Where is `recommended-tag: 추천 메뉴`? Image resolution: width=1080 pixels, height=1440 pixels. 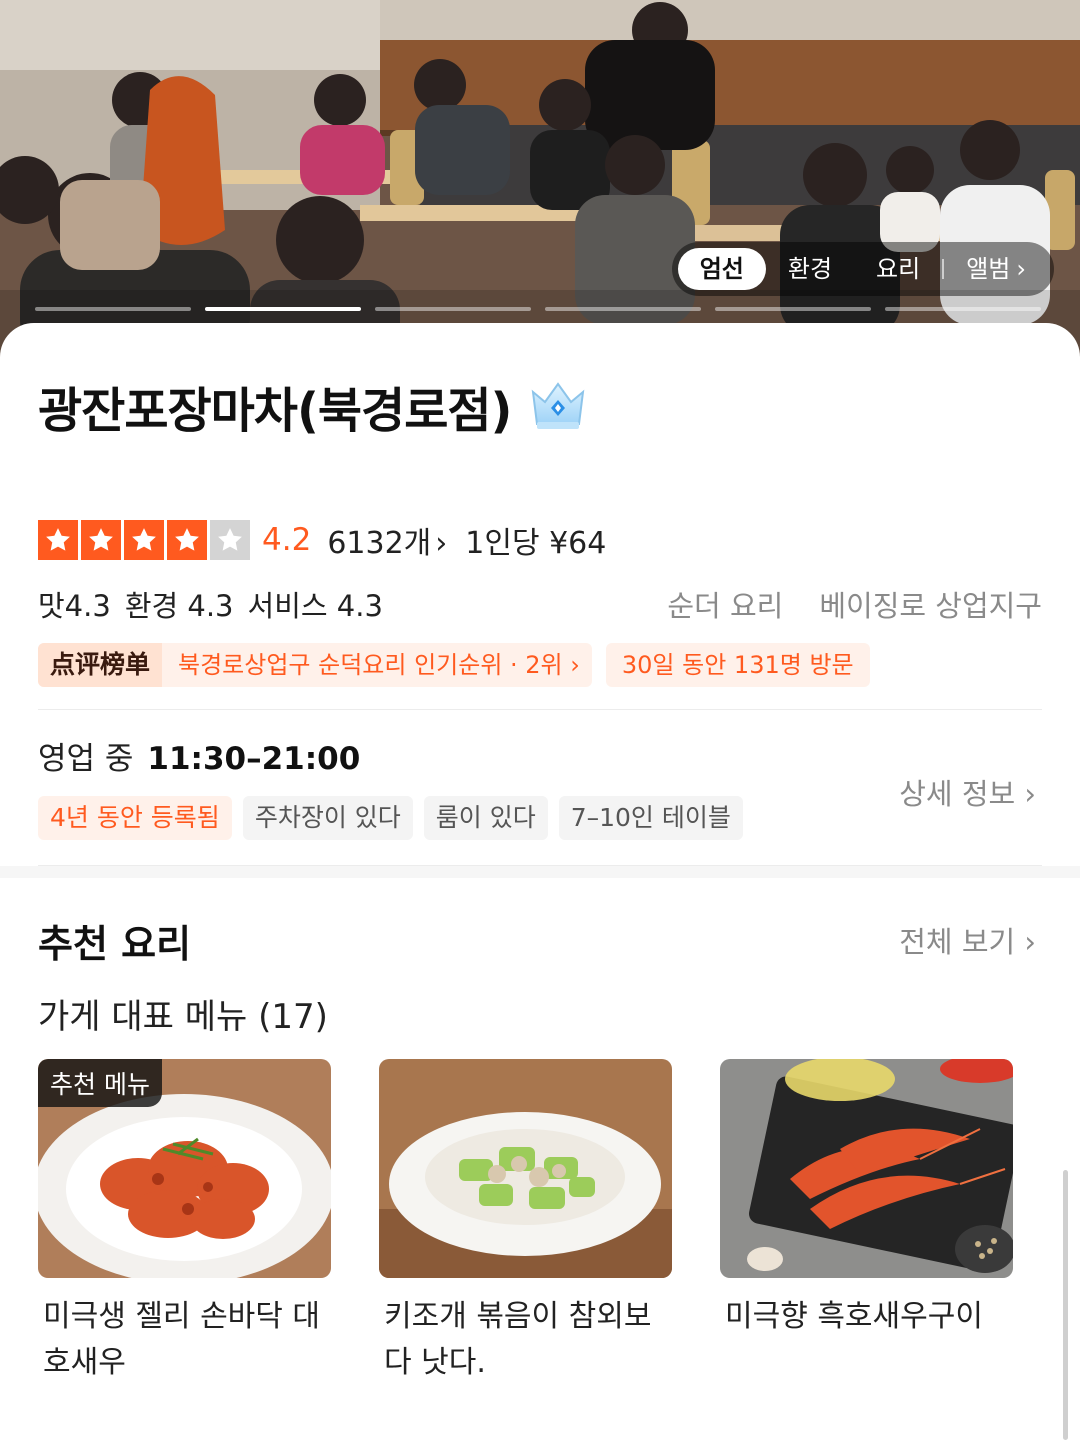
recommended-tag: 추천 메뉴 is located at coordinates (100, 1083).